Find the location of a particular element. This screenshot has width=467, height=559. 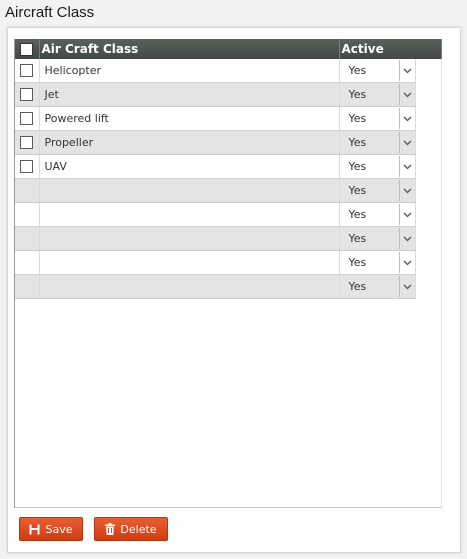

aircraft-class-cell: Helicopter is located at coordinates (189, 71).